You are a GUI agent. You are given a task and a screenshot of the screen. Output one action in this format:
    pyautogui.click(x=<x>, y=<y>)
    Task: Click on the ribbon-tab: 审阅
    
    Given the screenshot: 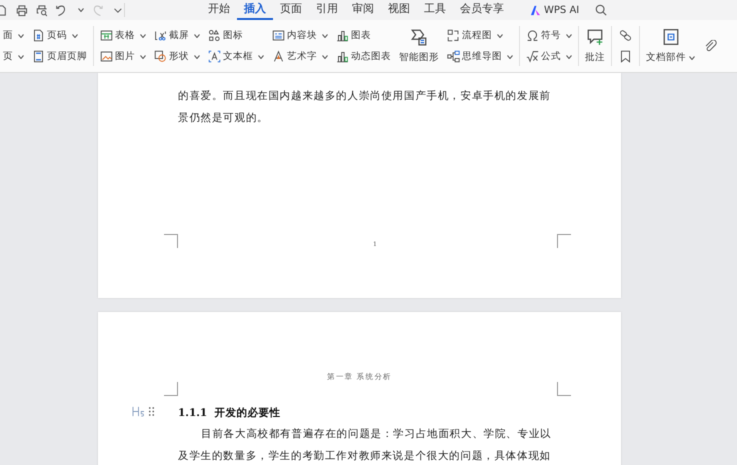 What is the action you would take?
    pyautogui.click(x=363, y=10)
    